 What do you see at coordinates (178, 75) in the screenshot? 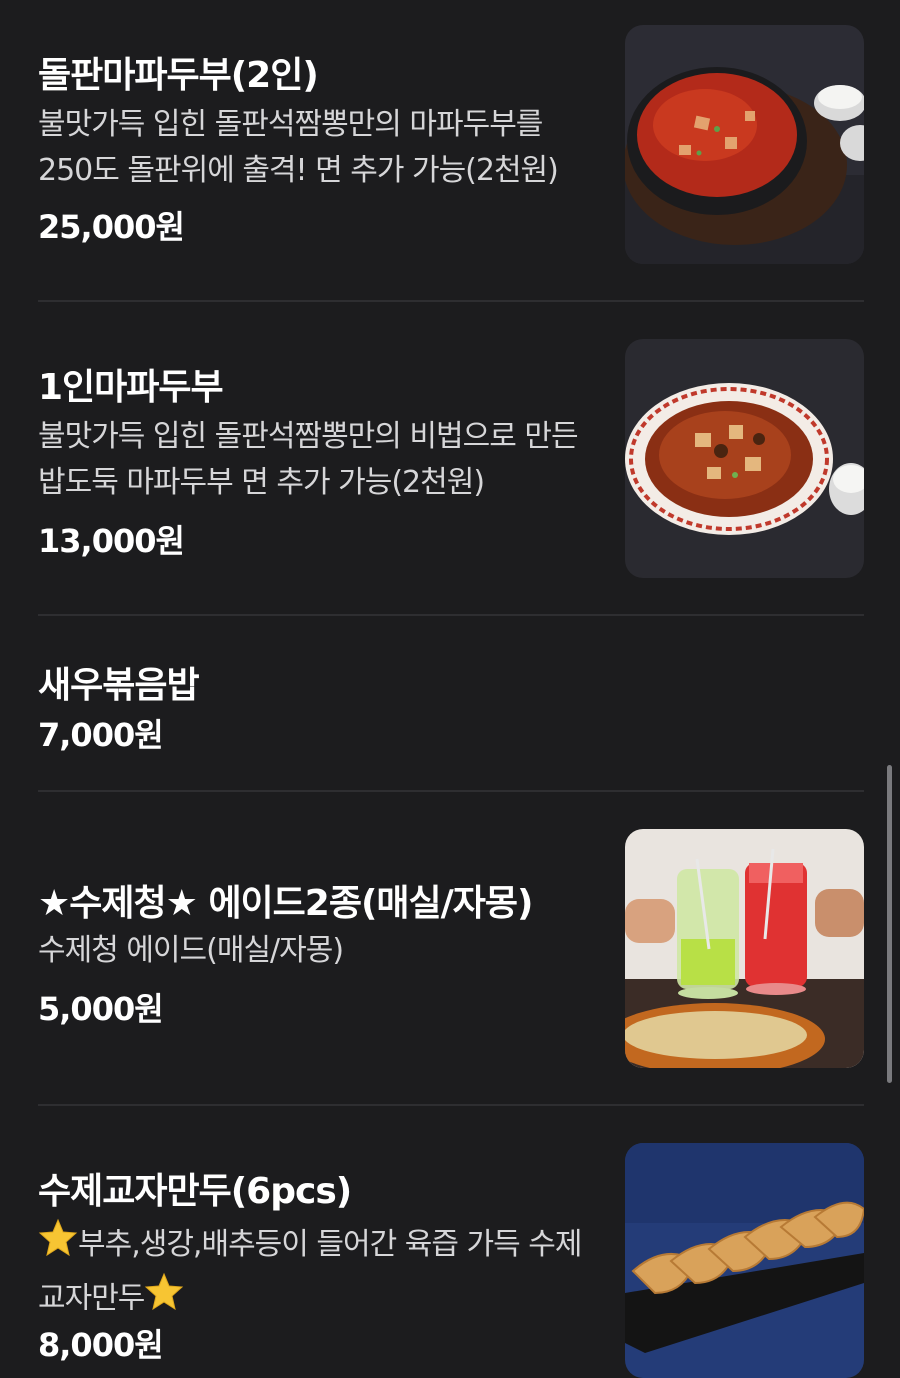
I see `menu-item-title: 돌판마파두부(2인)` at bounding box center [178, 75].